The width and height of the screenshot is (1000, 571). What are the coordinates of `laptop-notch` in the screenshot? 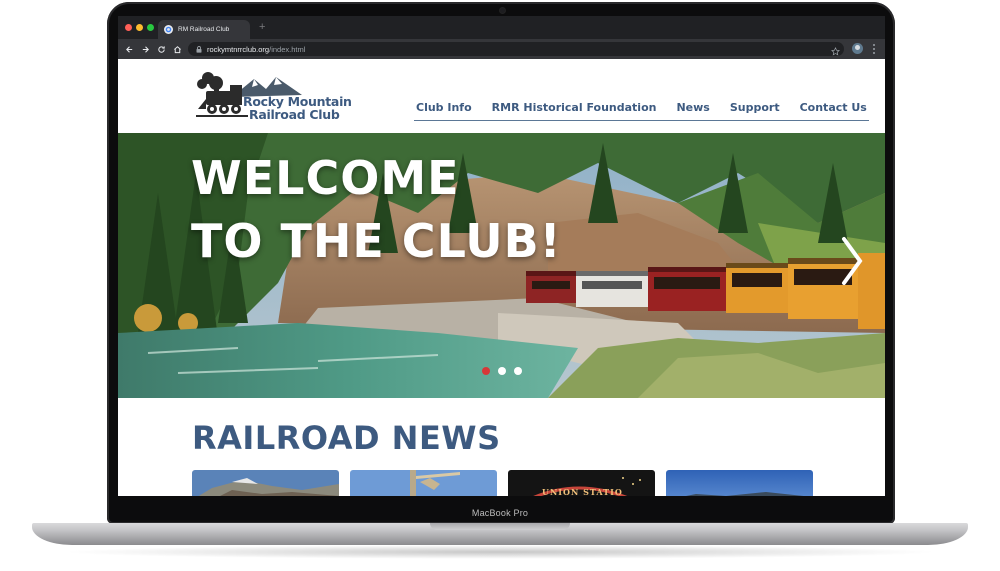 It's located at (500, 526).